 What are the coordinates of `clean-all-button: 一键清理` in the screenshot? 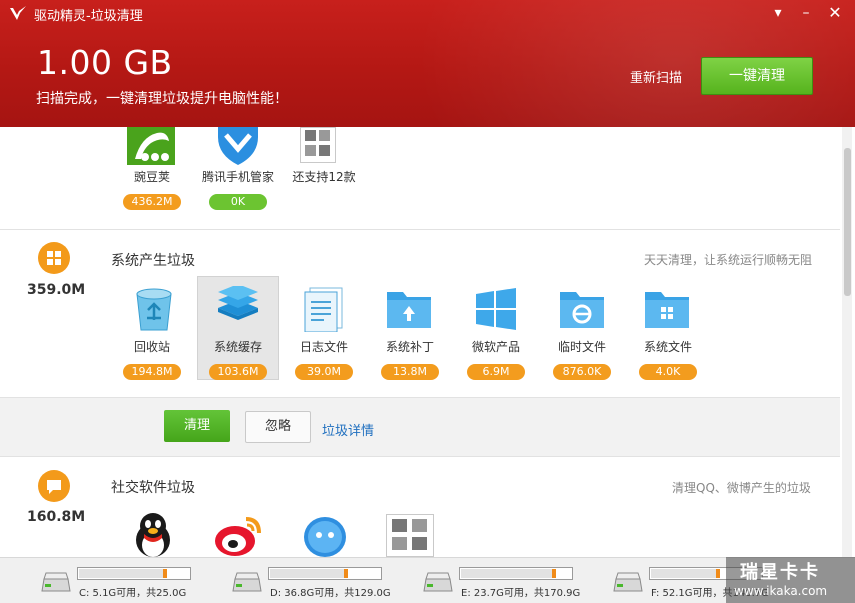 It's located at (757, 76).